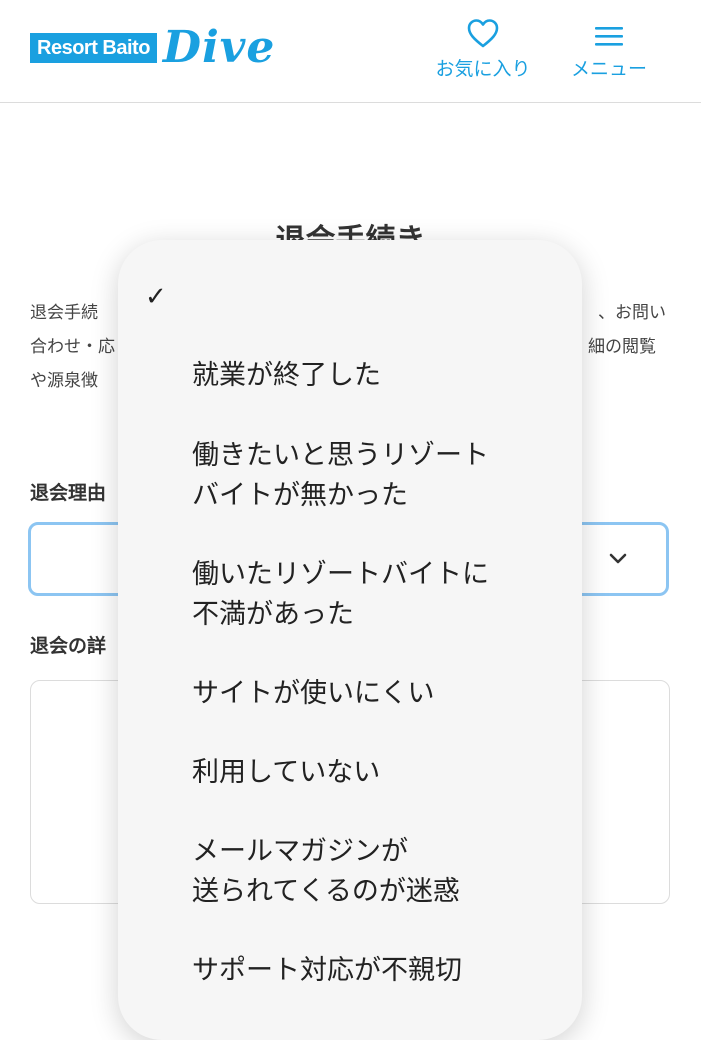  I want to click on intro-line-left: や源泉徴, so click(64, 381).